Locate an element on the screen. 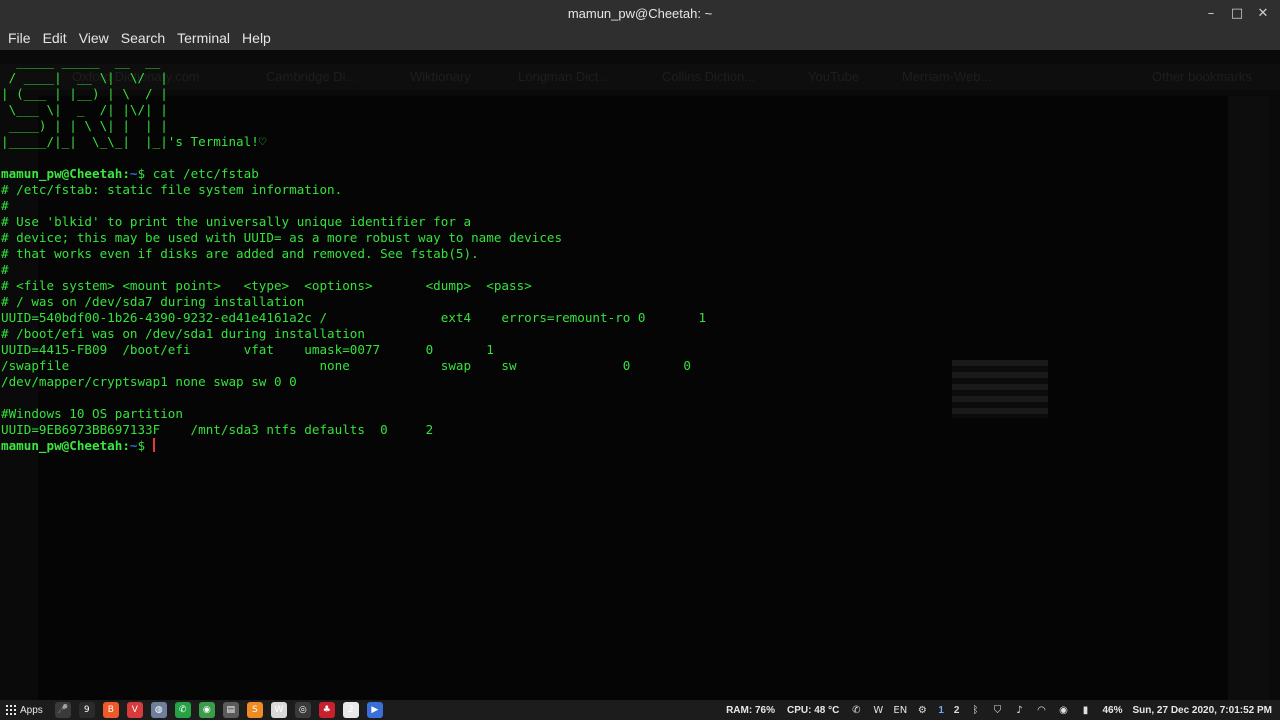 The height and width of the screenshot is (720, 1280). calendar-icon: 2 is located at coordinates (351, 710).